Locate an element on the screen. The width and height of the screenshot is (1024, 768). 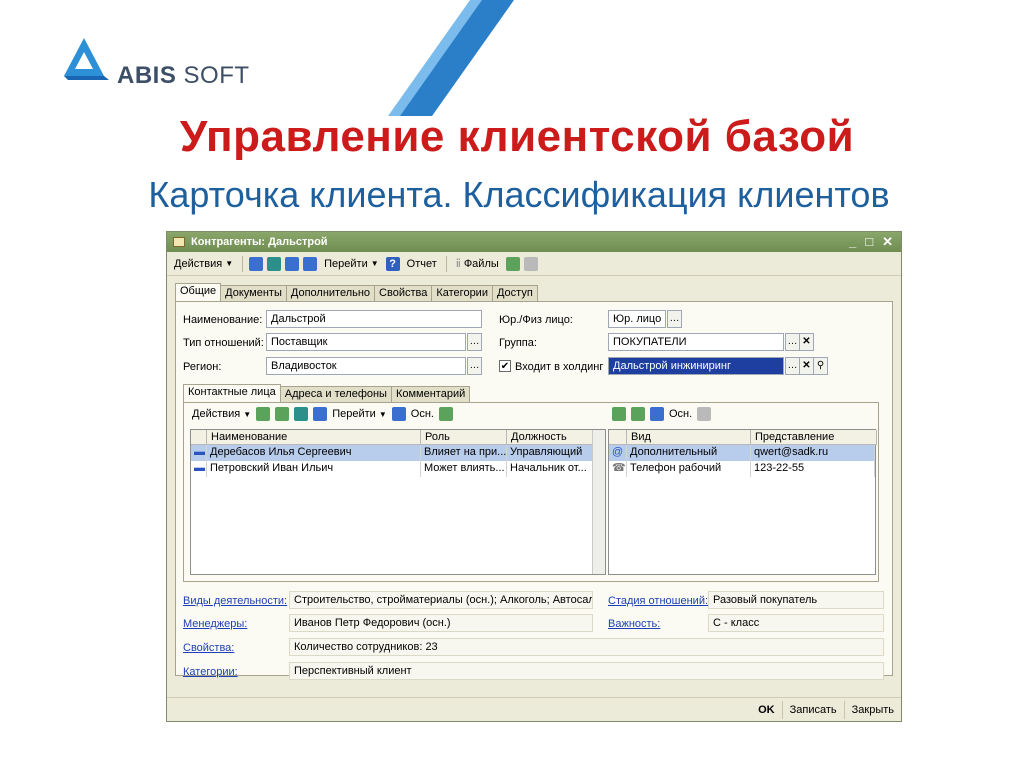
add-contact-icon is located at coordinates (263, 414).